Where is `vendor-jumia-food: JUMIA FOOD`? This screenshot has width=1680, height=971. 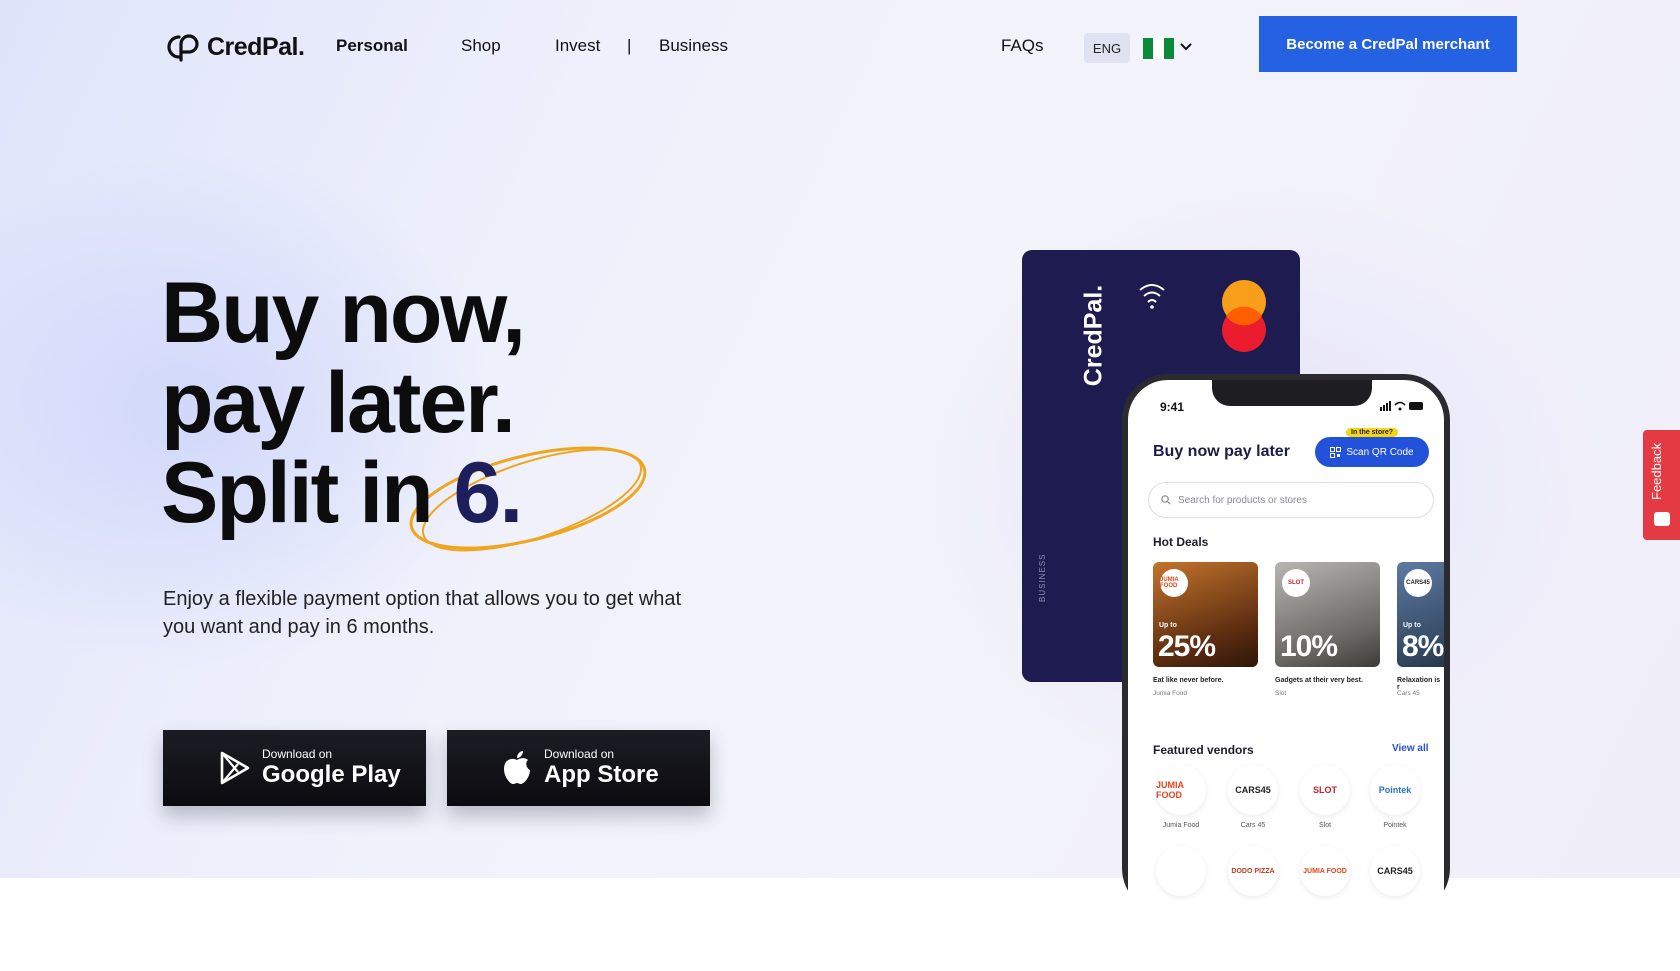 vendor-jumia-food: JUMIA FOOD is located at coordinates (1181, 790).